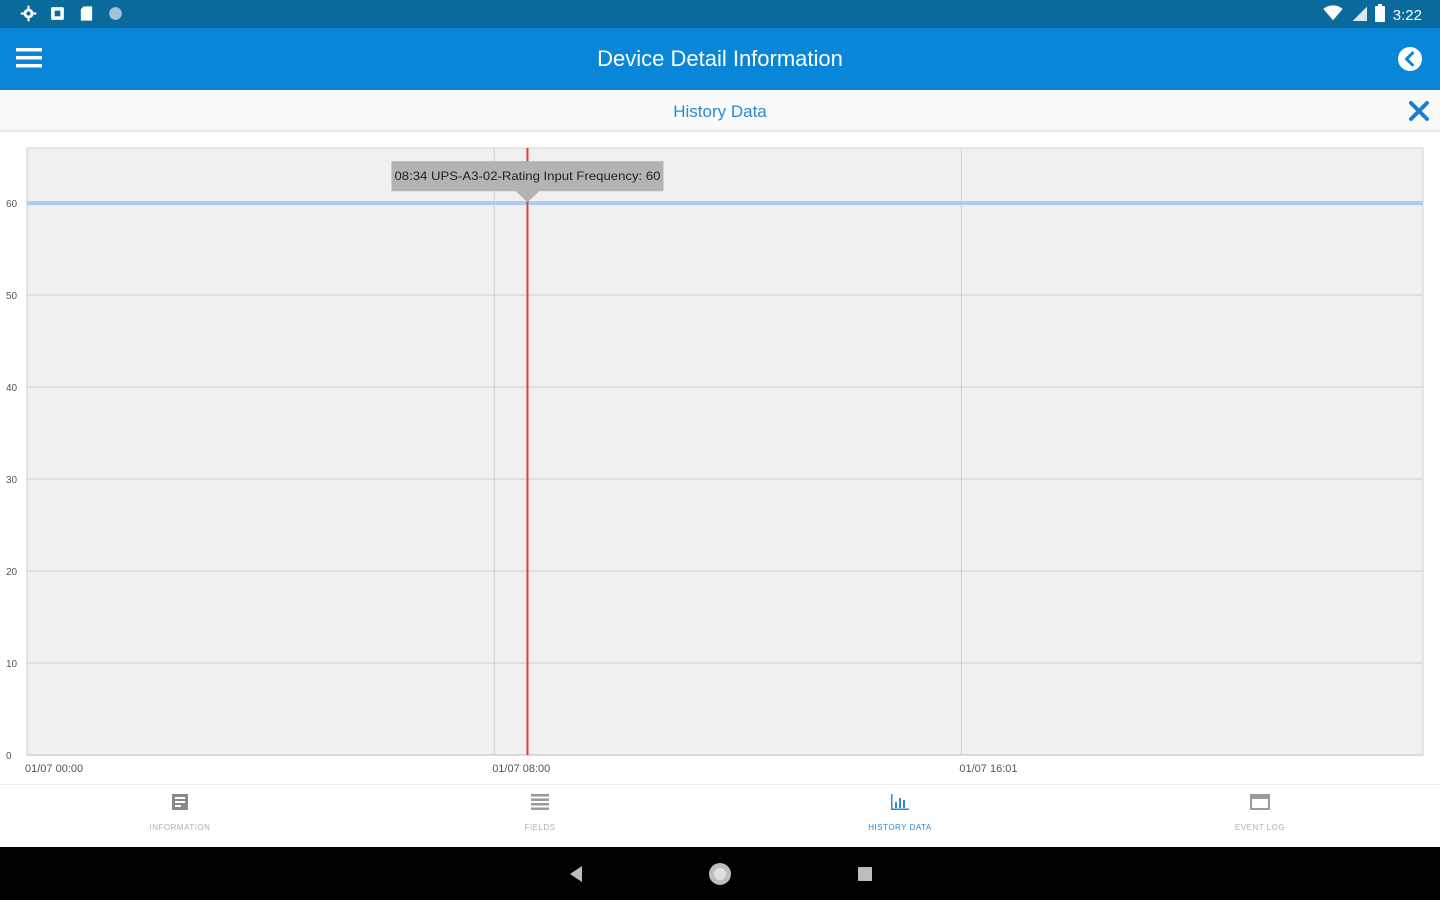 The width and height of the screenshot is (1440, 900). What do you see at coordinates (54, 769) in the screenshot?
I see `x-tick-label: 01/07 00:00` at bounding box center [54, 769].